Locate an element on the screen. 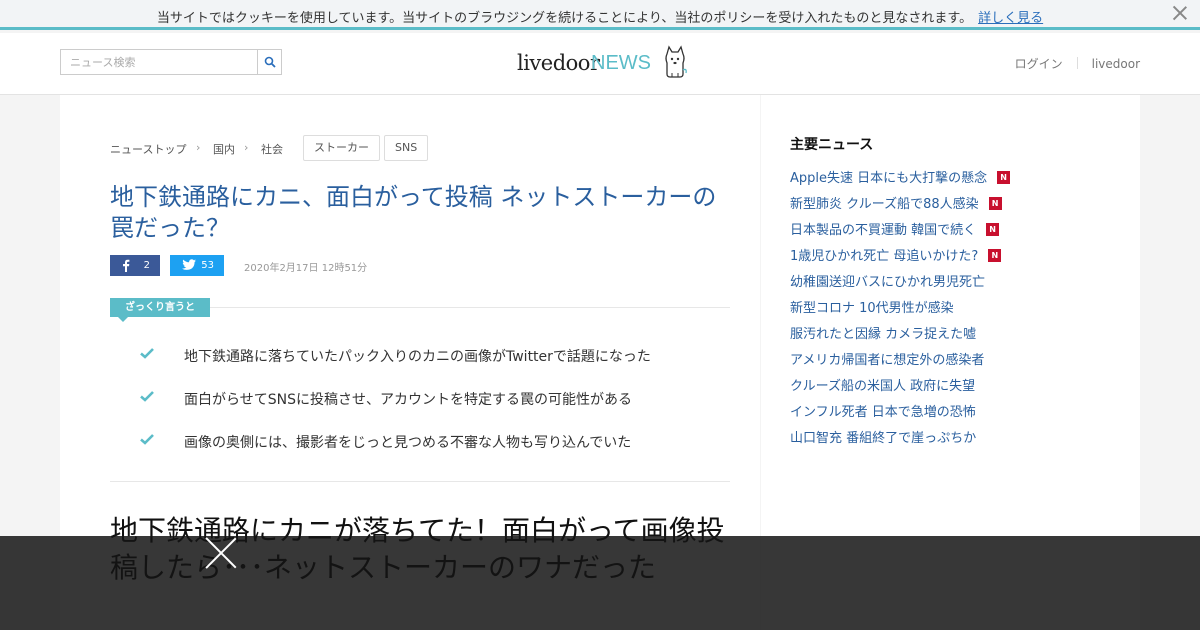  summary-point-text: 画像の奥側には、撮影者をじっと見つめる不審な人物も写り込んでいた is located at coordinates (408, 443).